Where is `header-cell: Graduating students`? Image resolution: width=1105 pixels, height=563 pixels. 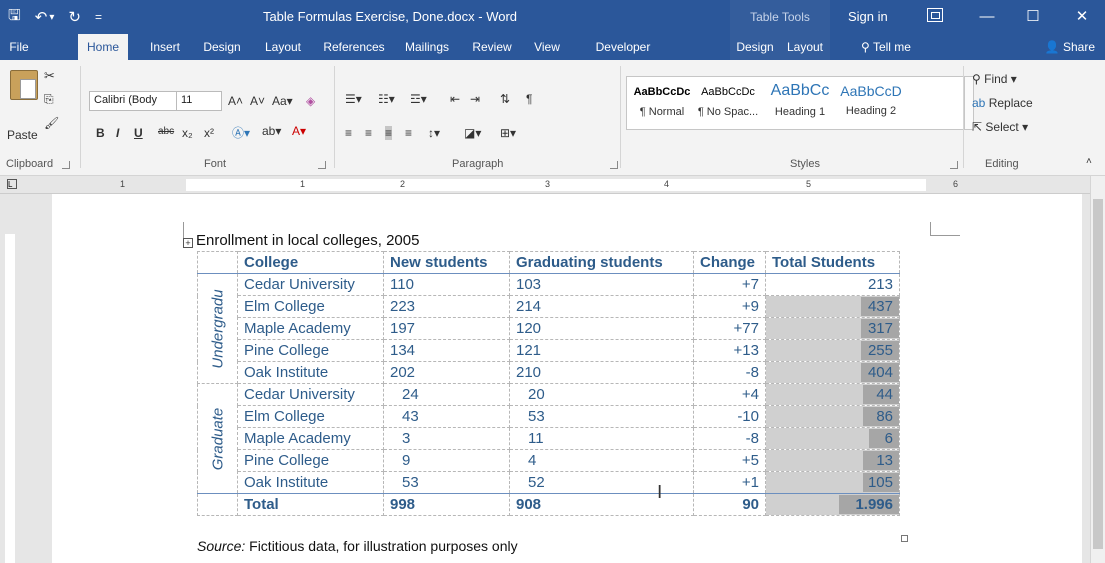
header-cell: Graduating students is located at coordinates (601, 262).